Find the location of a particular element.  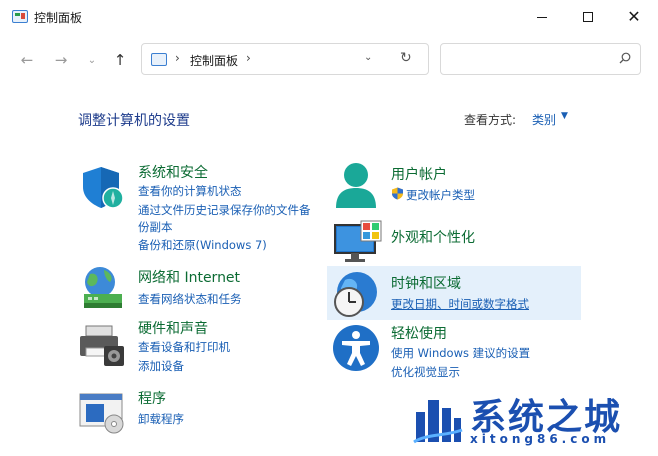

maximize-icon is located at coordinates (588, 17).